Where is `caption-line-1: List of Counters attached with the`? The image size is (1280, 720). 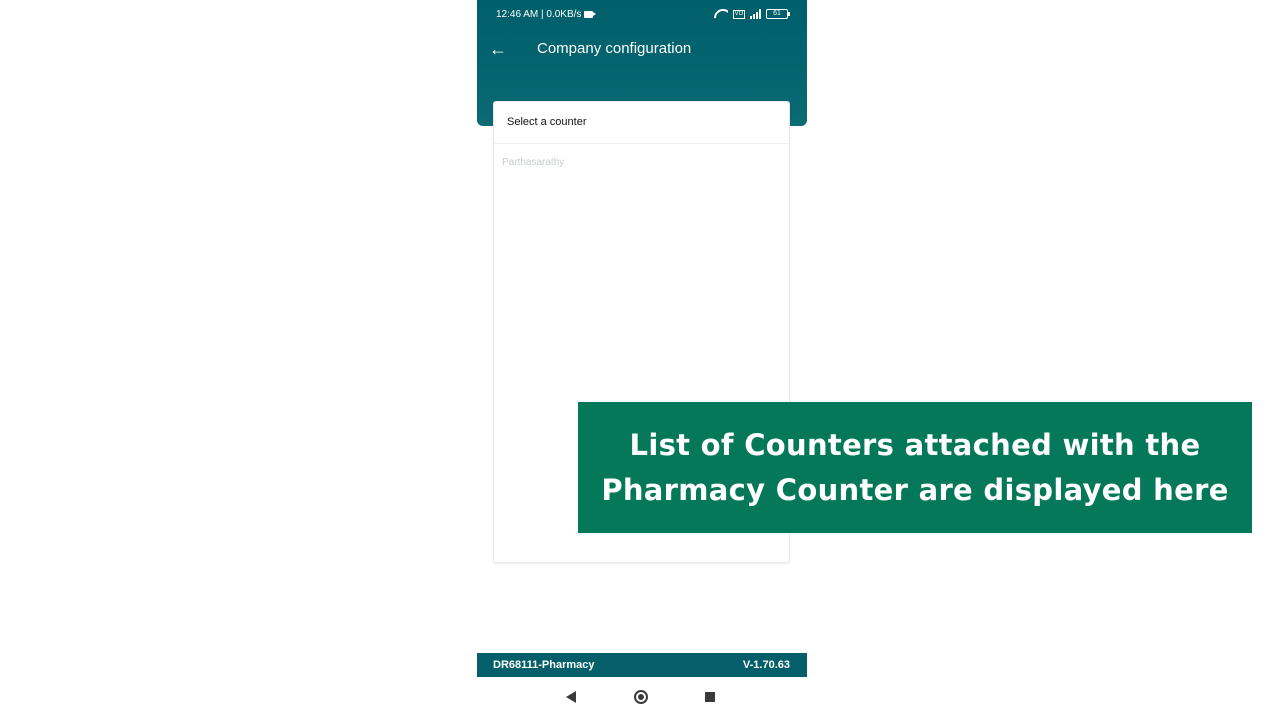 caption-line-1: List of Counters attached with the is located at coordinates (915, 444).